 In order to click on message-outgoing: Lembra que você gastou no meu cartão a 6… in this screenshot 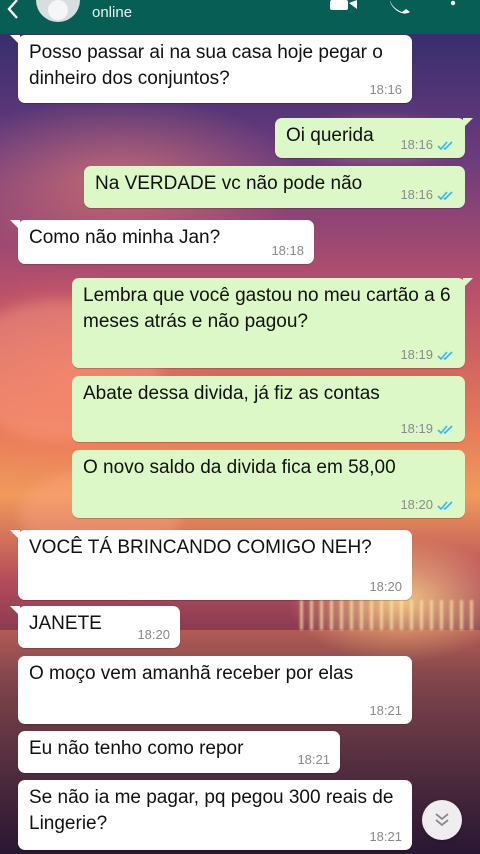, I will do `click(272, 323)`.